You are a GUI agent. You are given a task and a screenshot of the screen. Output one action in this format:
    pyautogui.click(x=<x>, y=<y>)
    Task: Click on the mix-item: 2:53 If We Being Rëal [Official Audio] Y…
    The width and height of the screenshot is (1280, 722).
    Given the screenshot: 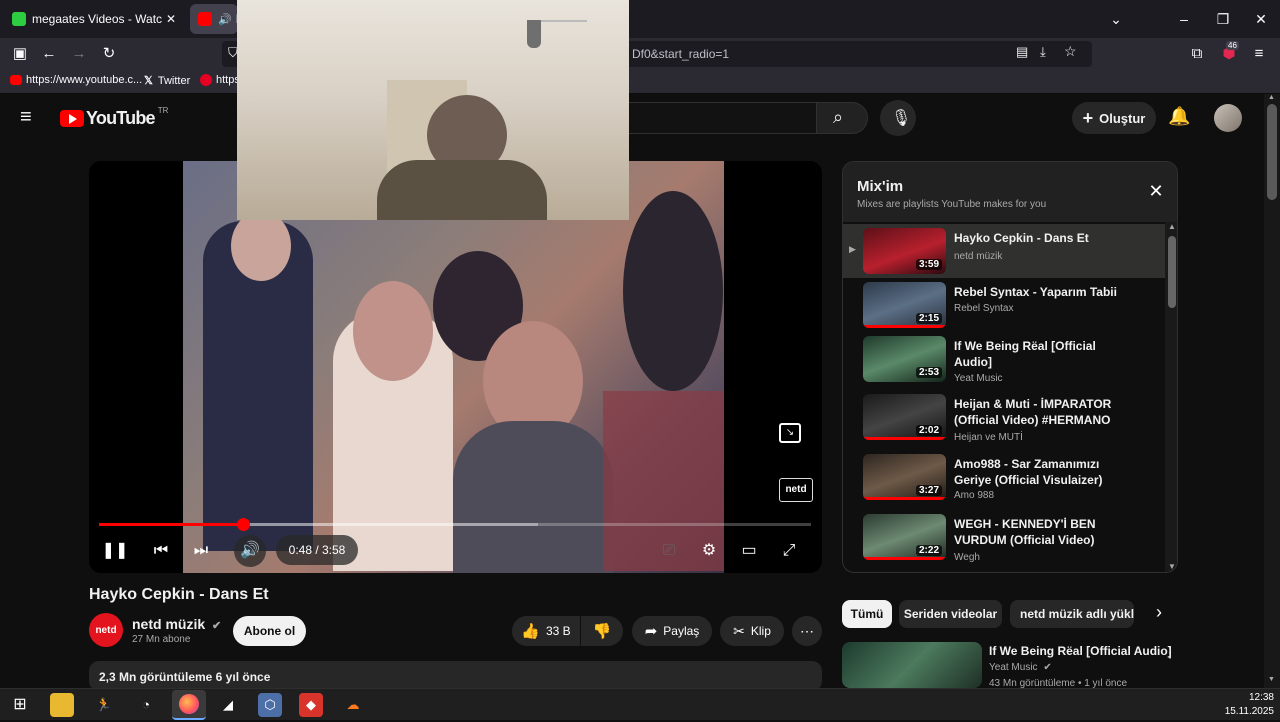 What is the action you would take?
    pyautogui.click(x=1004, y=359)
    